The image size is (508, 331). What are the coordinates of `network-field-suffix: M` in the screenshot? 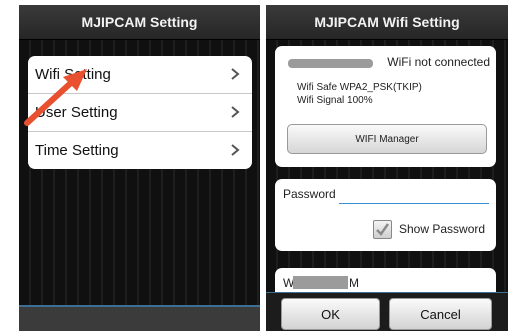 It's located at (354, 283).